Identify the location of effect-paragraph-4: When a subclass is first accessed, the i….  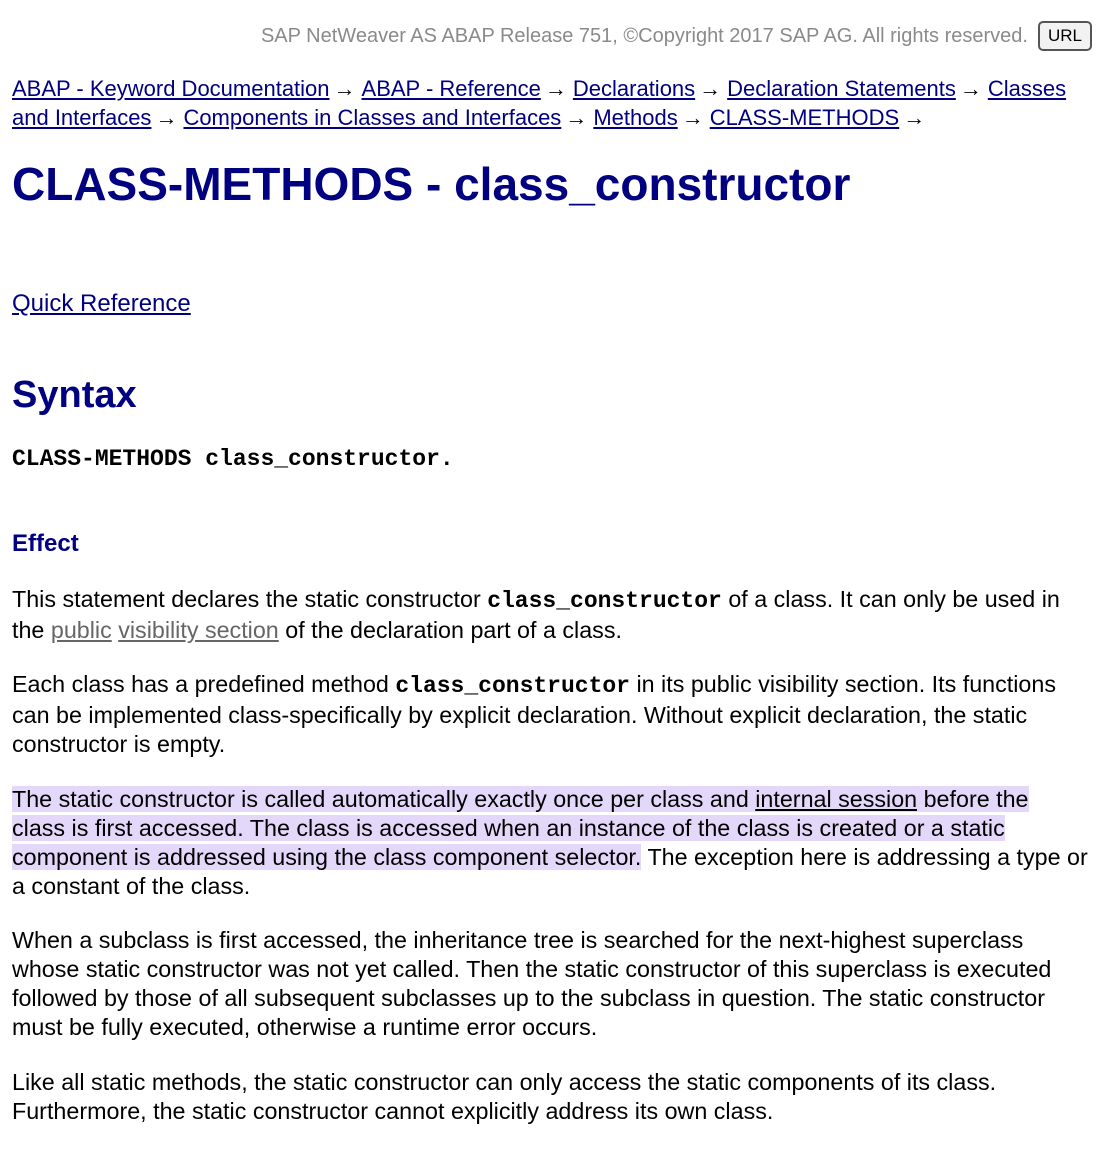
(532, 983).